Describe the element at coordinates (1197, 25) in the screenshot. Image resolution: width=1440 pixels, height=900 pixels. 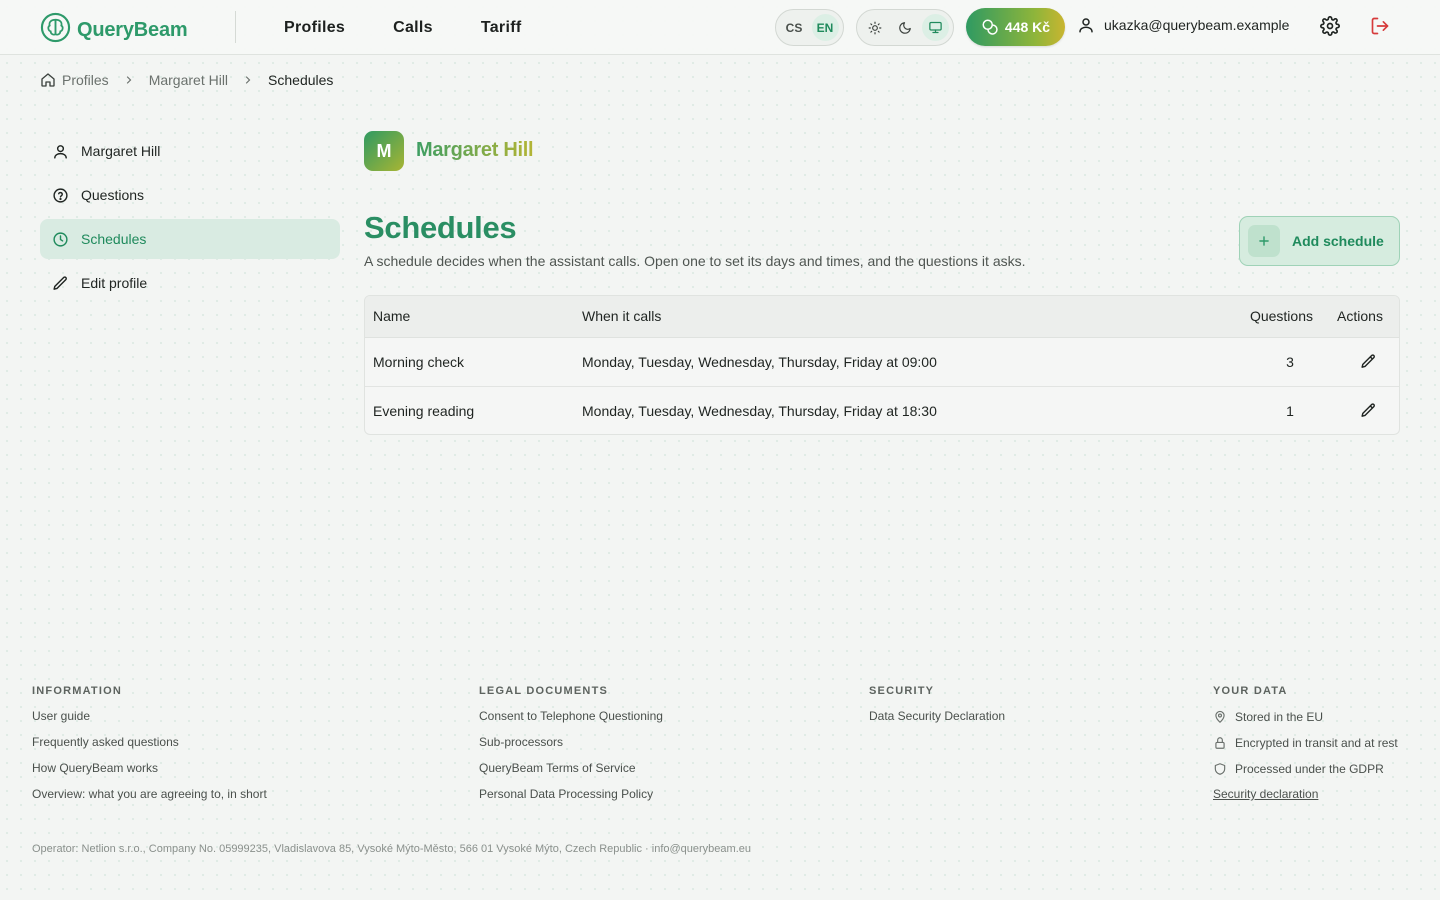
I see `user-email: ukazka@querybeam.example` at that location.